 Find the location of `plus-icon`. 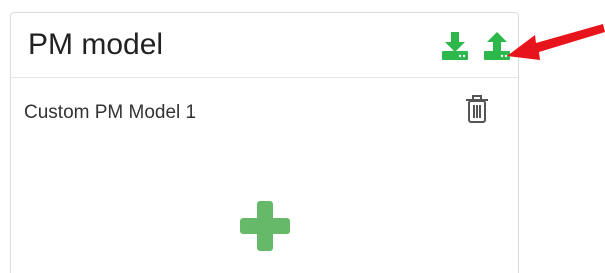

plus-icon is located at coordinates (265, 226).